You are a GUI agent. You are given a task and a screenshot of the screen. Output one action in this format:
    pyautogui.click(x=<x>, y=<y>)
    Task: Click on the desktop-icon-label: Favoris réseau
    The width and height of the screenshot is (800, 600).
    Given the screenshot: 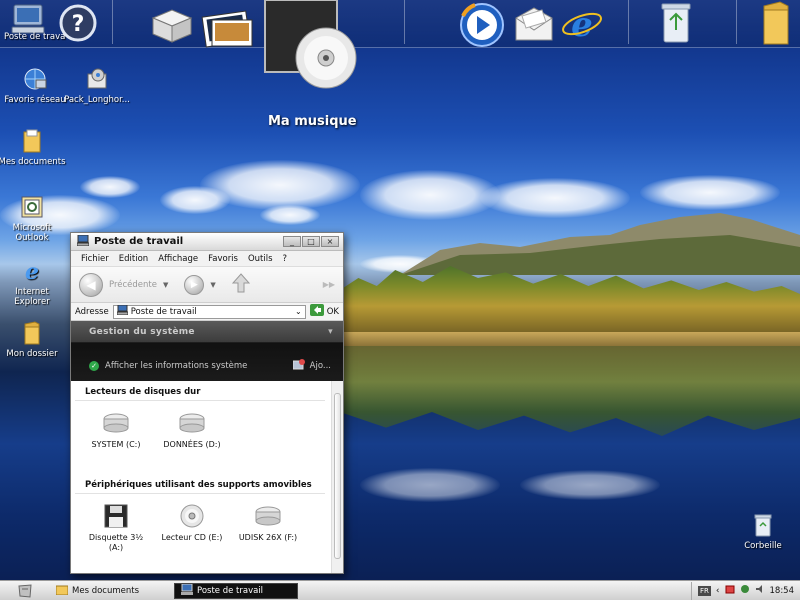 What is the action you would take?
    pyautogui.click(x=35, y=100)
    